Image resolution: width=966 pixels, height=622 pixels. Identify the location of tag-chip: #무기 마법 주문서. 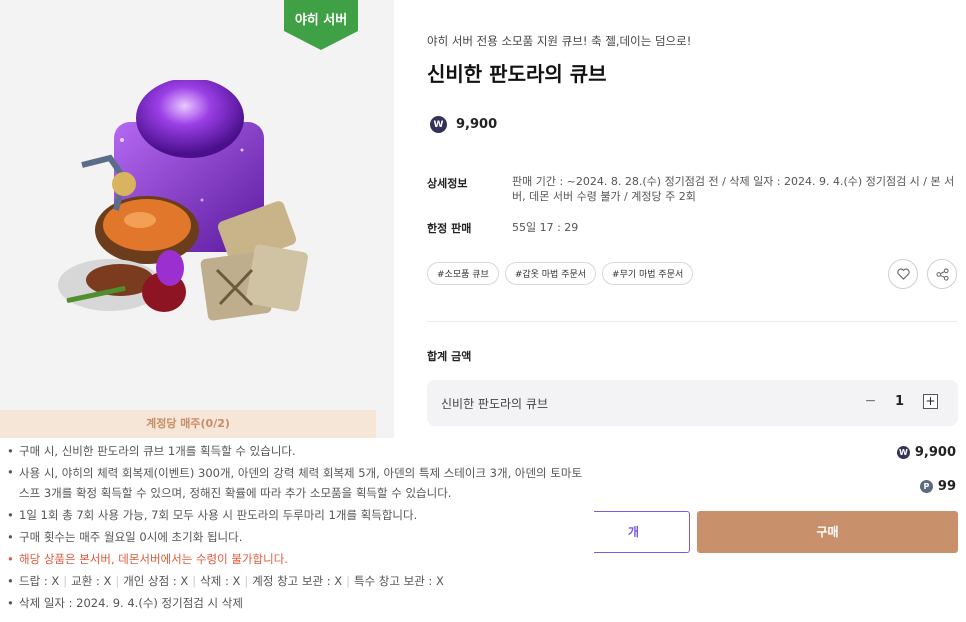
(648, 273).